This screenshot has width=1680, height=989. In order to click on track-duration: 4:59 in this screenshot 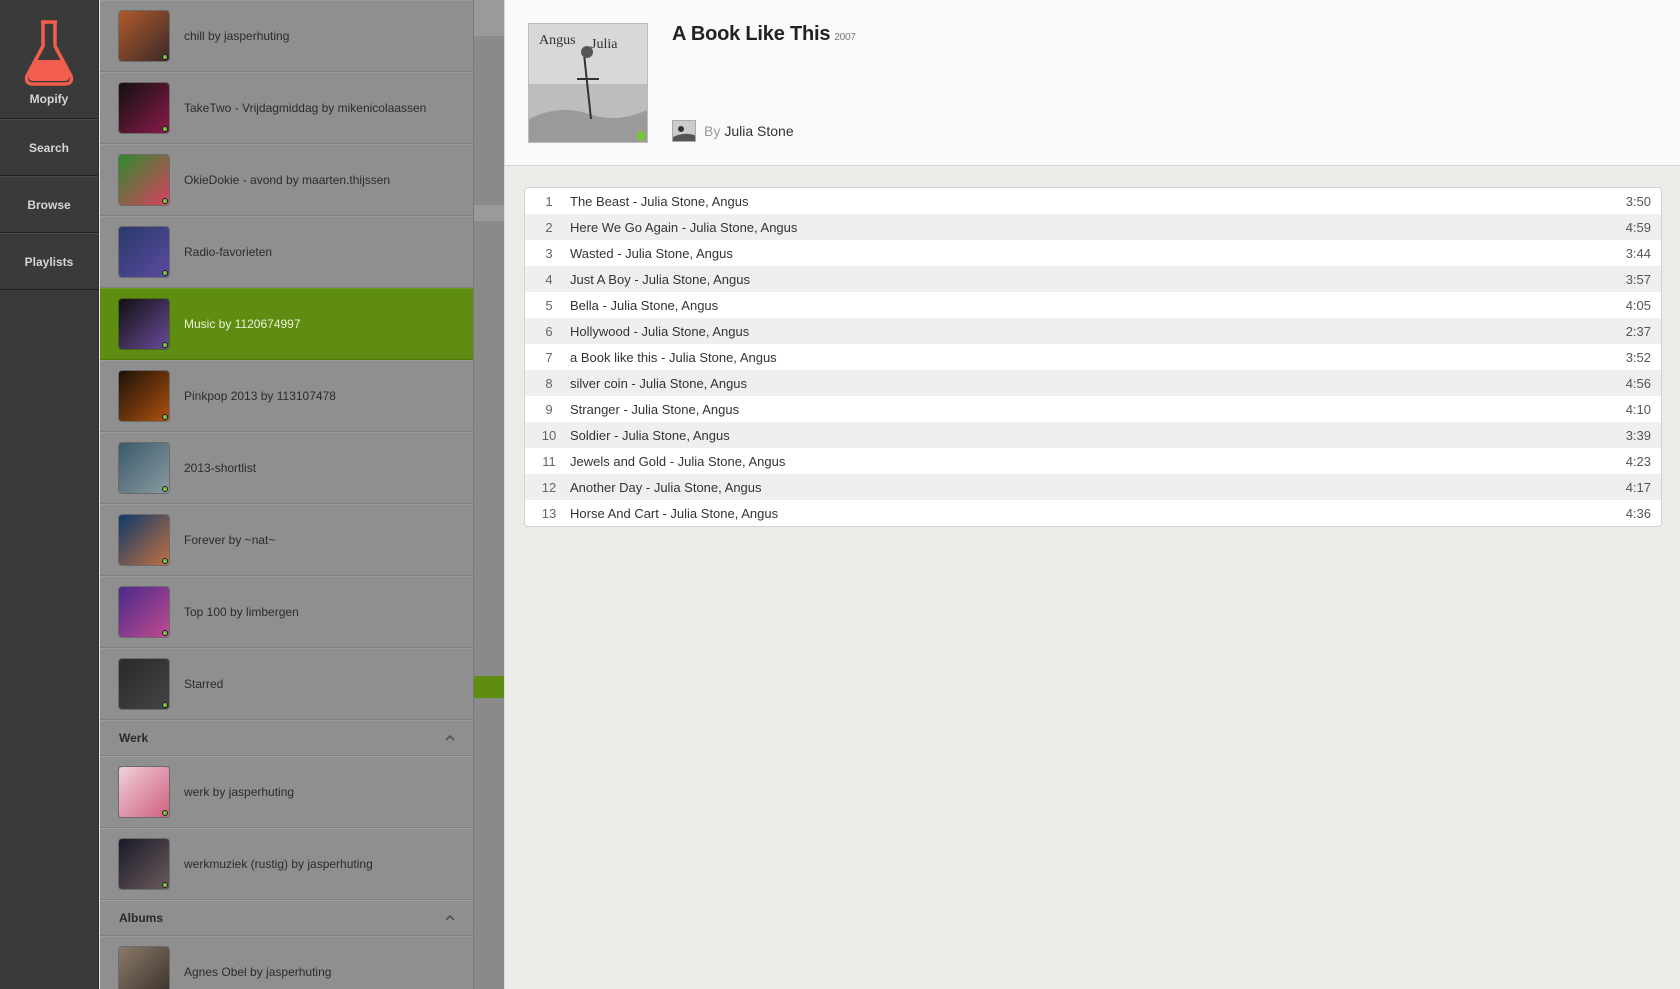, I will do `click(1638, 227)`.